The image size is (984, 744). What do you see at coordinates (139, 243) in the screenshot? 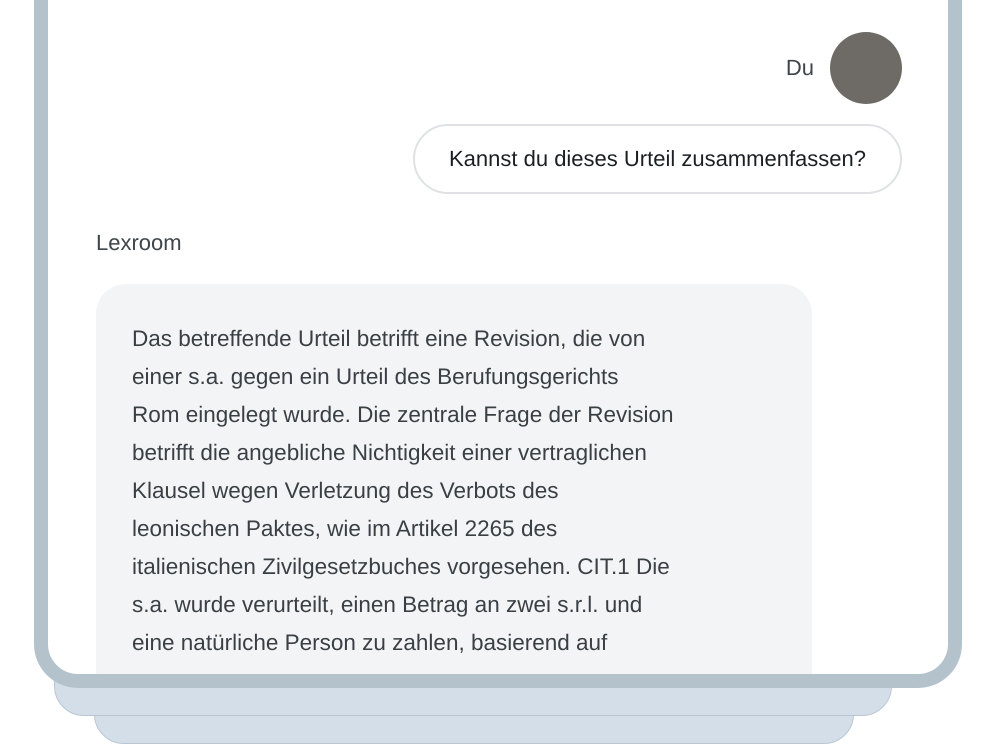
I see `sender-name: Lexroom` at bounding box center [139, 243].